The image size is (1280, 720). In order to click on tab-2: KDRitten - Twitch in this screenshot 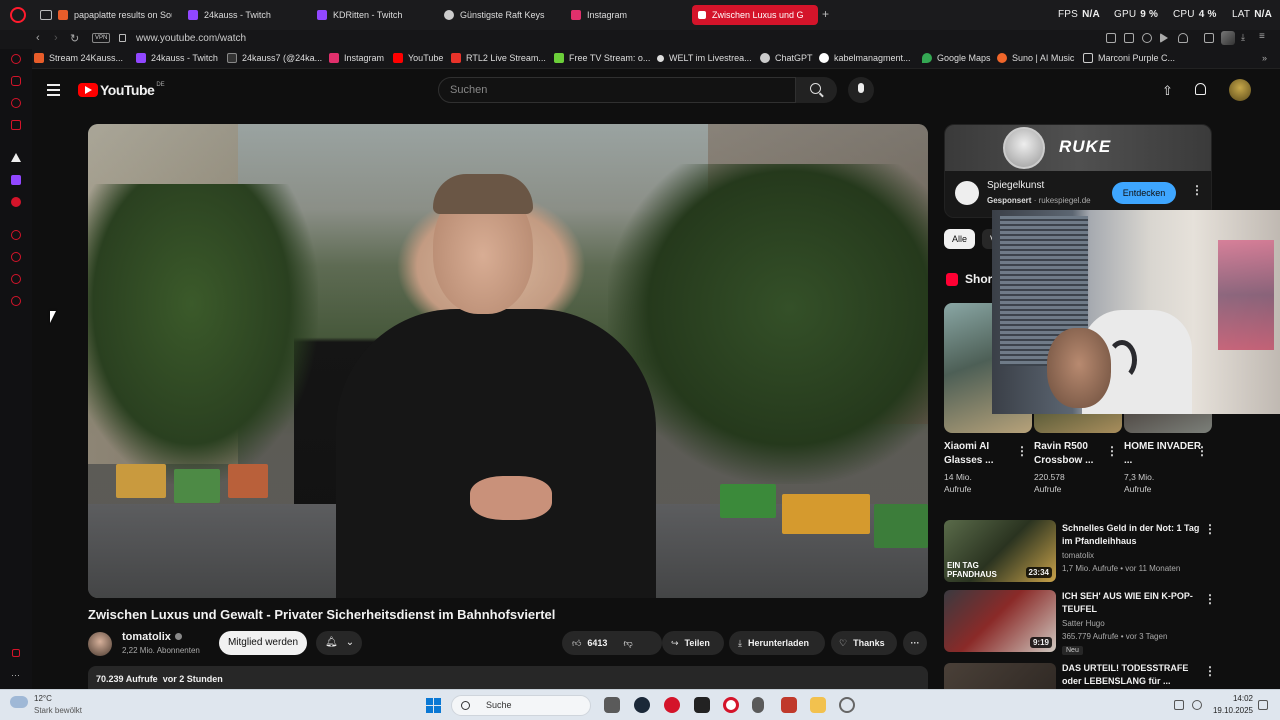, I will do `click(371, 15)`.